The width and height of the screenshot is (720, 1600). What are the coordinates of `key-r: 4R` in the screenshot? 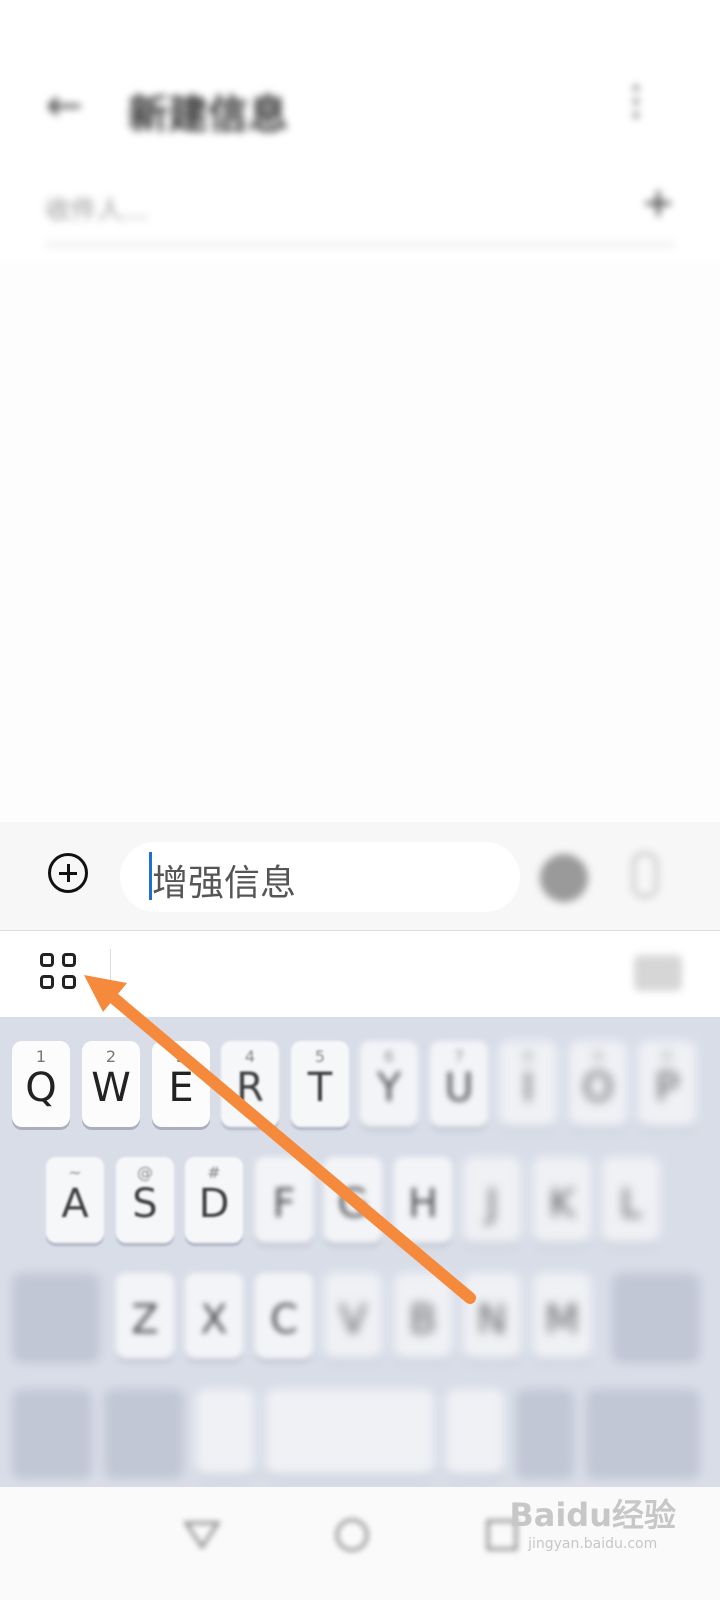 It's located at (250, 1084).